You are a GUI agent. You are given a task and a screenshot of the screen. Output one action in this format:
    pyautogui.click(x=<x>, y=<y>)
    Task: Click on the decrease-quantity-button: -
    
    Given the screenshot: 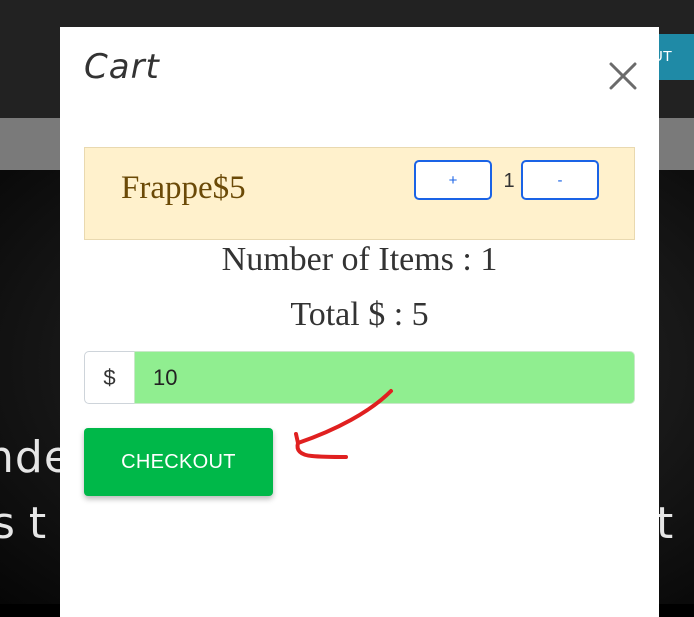 What is the action you would take?
    pyautogui.click(x=560, y=180)
    